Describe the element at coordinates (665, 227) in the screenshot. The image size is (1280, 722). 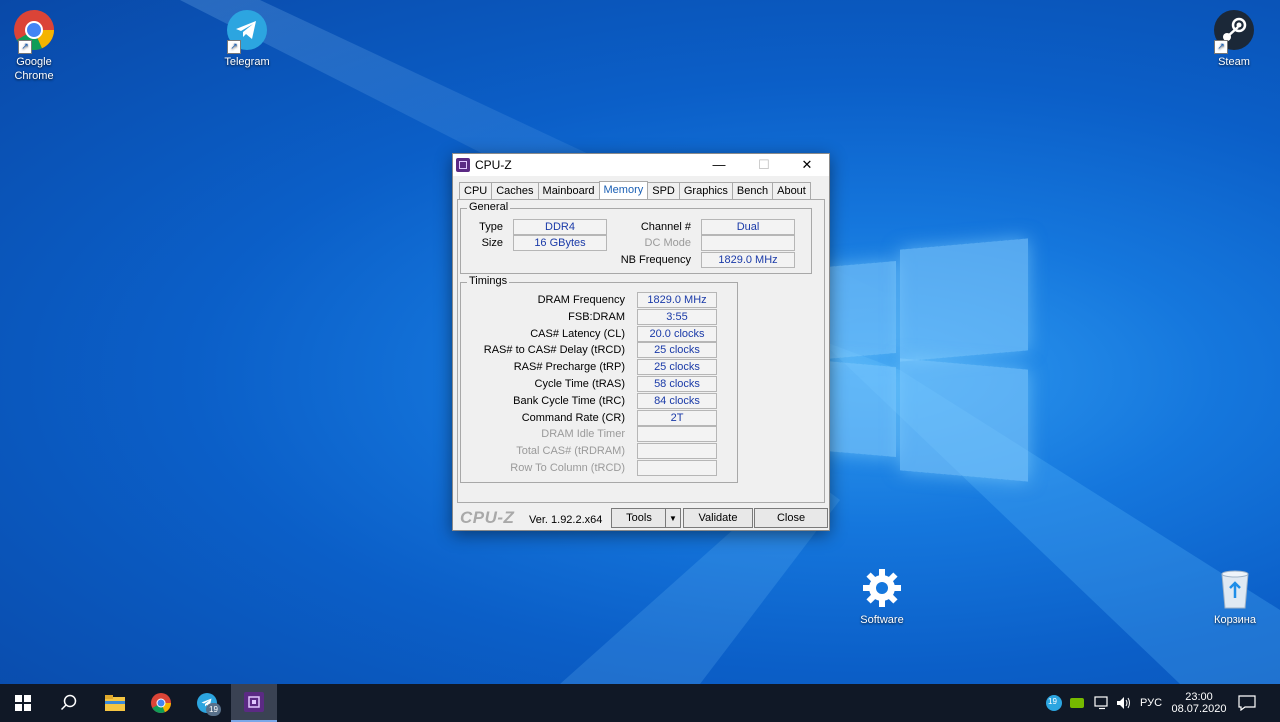
I see `channel-label: Channel #` at that location.